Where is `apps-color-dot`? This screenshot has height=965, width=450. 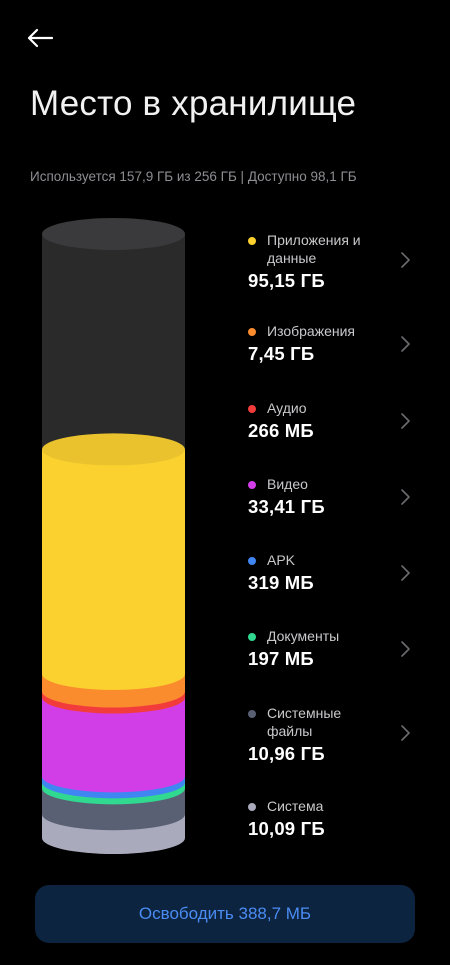 apps-color-dot is located at coordinates (252, 241).